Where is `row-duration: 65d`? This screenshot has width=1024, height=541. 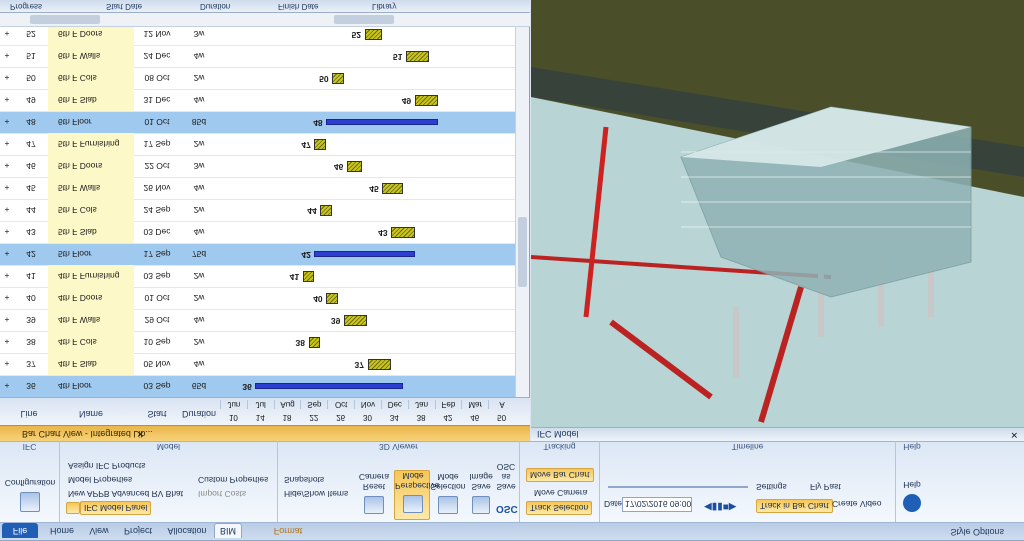 row-duration: 65d is located at coordinates (199, 386).